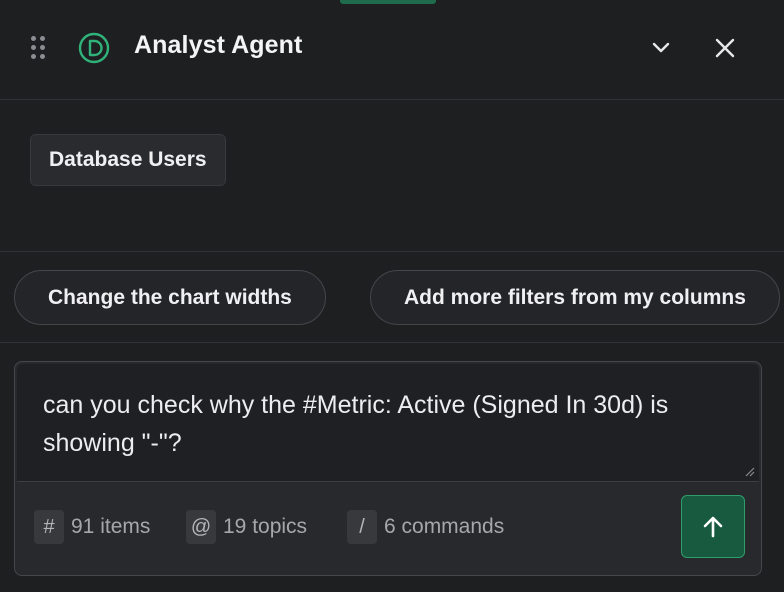 Image resolution: width=784 pixels, height=592 pixels. I want to click on items-count: # 91 items, so click(92, 527).